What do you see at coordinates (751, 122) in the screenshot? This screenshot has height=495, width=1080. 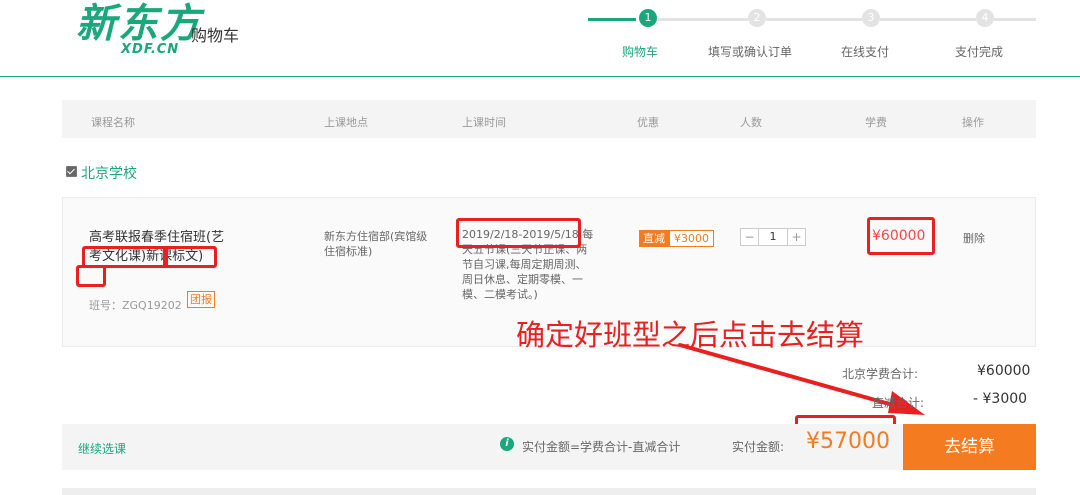 I see `column-quantity: 人数` at bounding box center [751, 122].